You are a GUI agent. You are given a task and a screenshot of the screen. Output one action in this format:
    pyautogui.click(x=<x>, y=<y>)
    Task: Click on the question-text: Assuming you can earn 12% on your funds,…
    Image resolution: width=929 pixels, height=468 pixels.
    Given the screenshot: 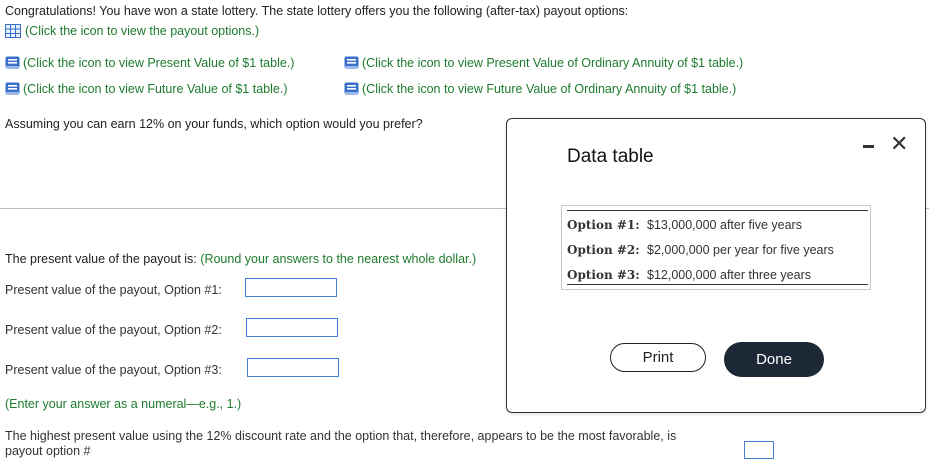 What is the action you would take?
    pyautogui.click(x=214, y=124)
    